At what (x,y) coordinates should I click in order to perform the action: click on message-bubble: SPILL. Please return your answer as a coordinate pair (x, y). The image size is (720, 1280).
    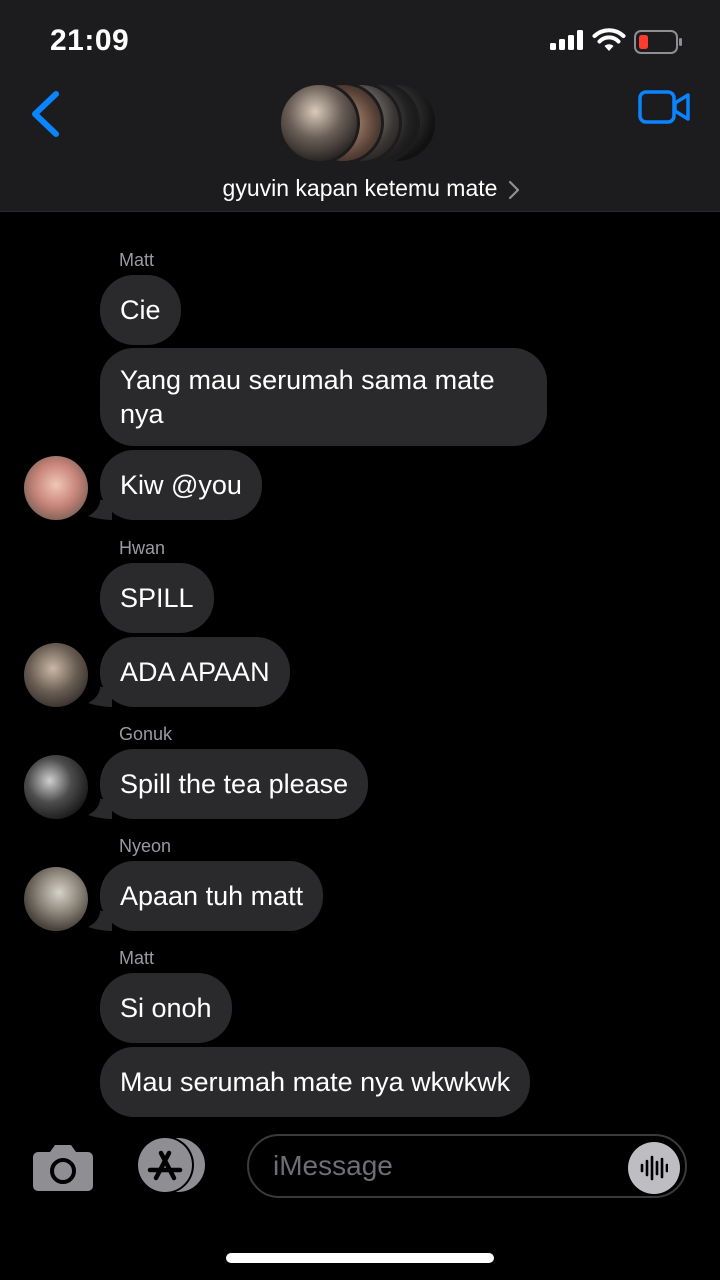
    Looking at the image, I should click on (157, 598).